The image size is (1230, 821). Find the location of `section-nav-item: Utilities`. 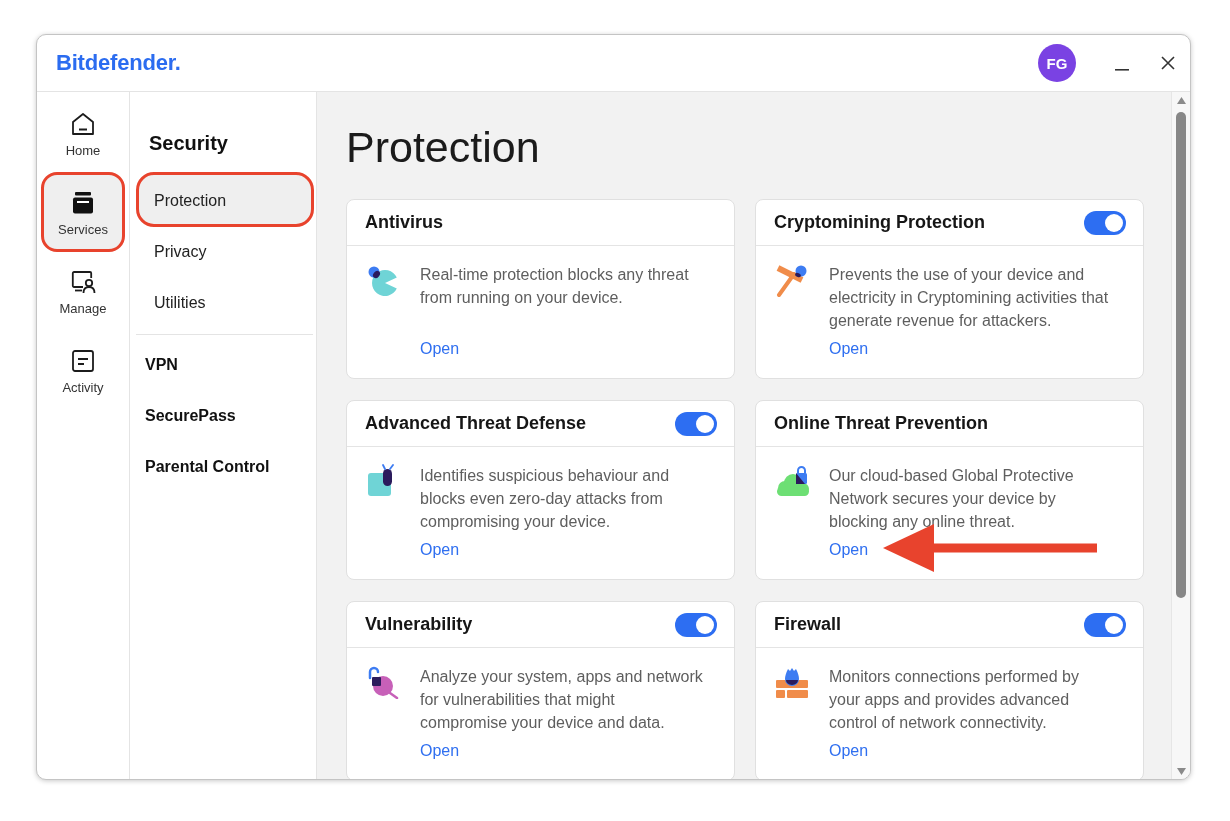

section-nav-item: Utilities is located at coordinates (225, 302).